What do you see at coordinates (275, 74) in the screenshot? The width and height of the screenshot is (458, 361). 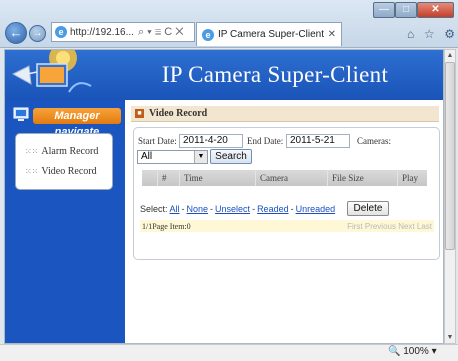 I see `app-title: IP Camera Super-Client` at bounding box center [275, 74].